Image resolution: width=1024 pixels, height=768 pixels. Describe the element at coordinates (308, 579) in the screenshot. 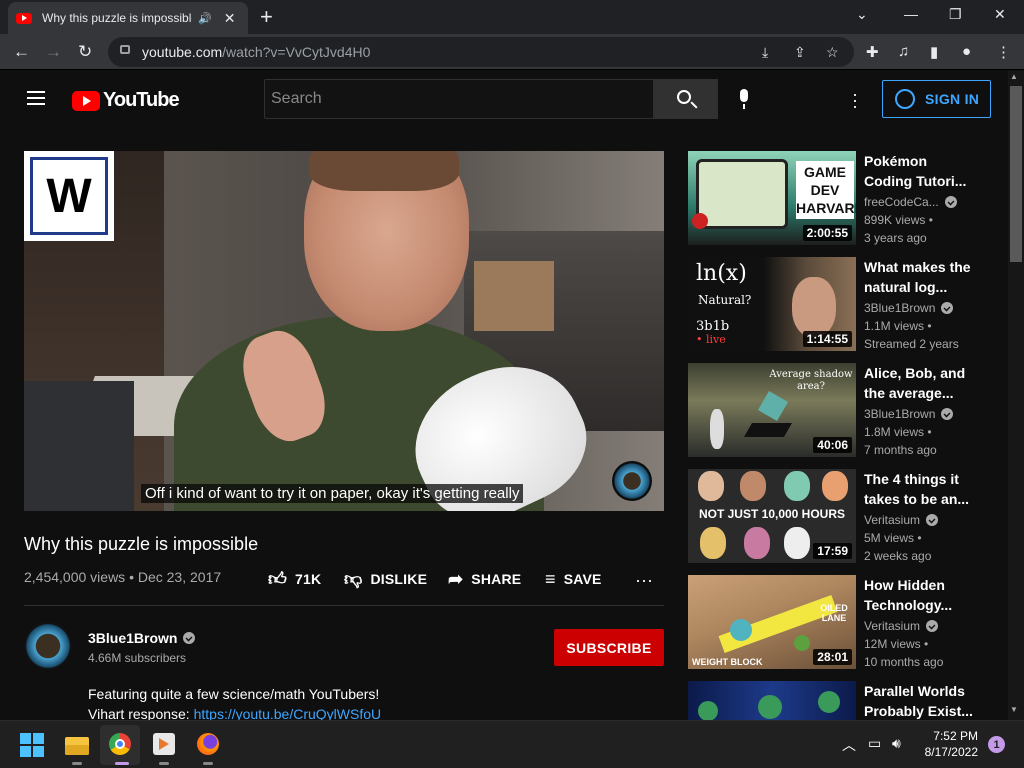

I see `like-count: 71K` at that location.